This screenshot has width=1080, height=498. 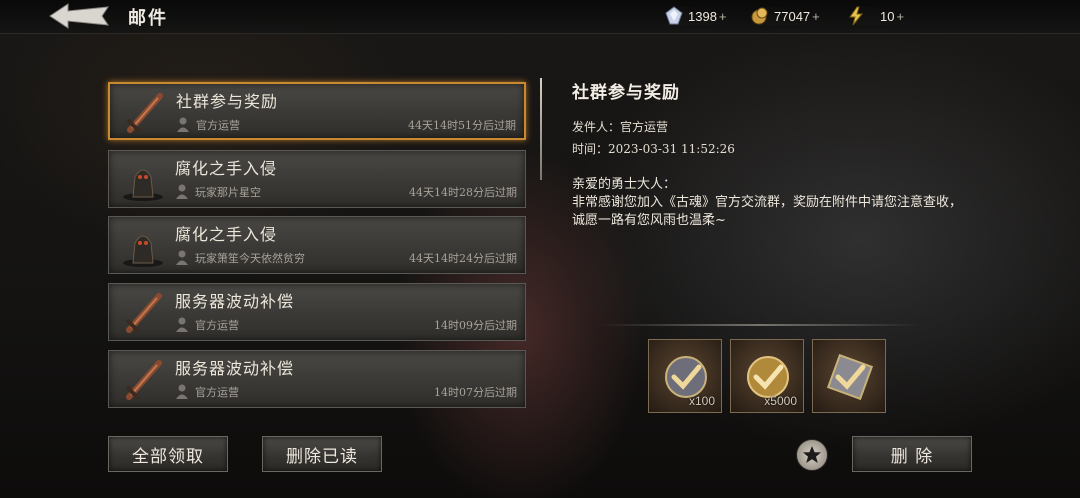 What do you see at coordinates (475, 392) in the screenshot?
I see `mail-expire: 14时07分后过期` at bounding box center [475, 392].